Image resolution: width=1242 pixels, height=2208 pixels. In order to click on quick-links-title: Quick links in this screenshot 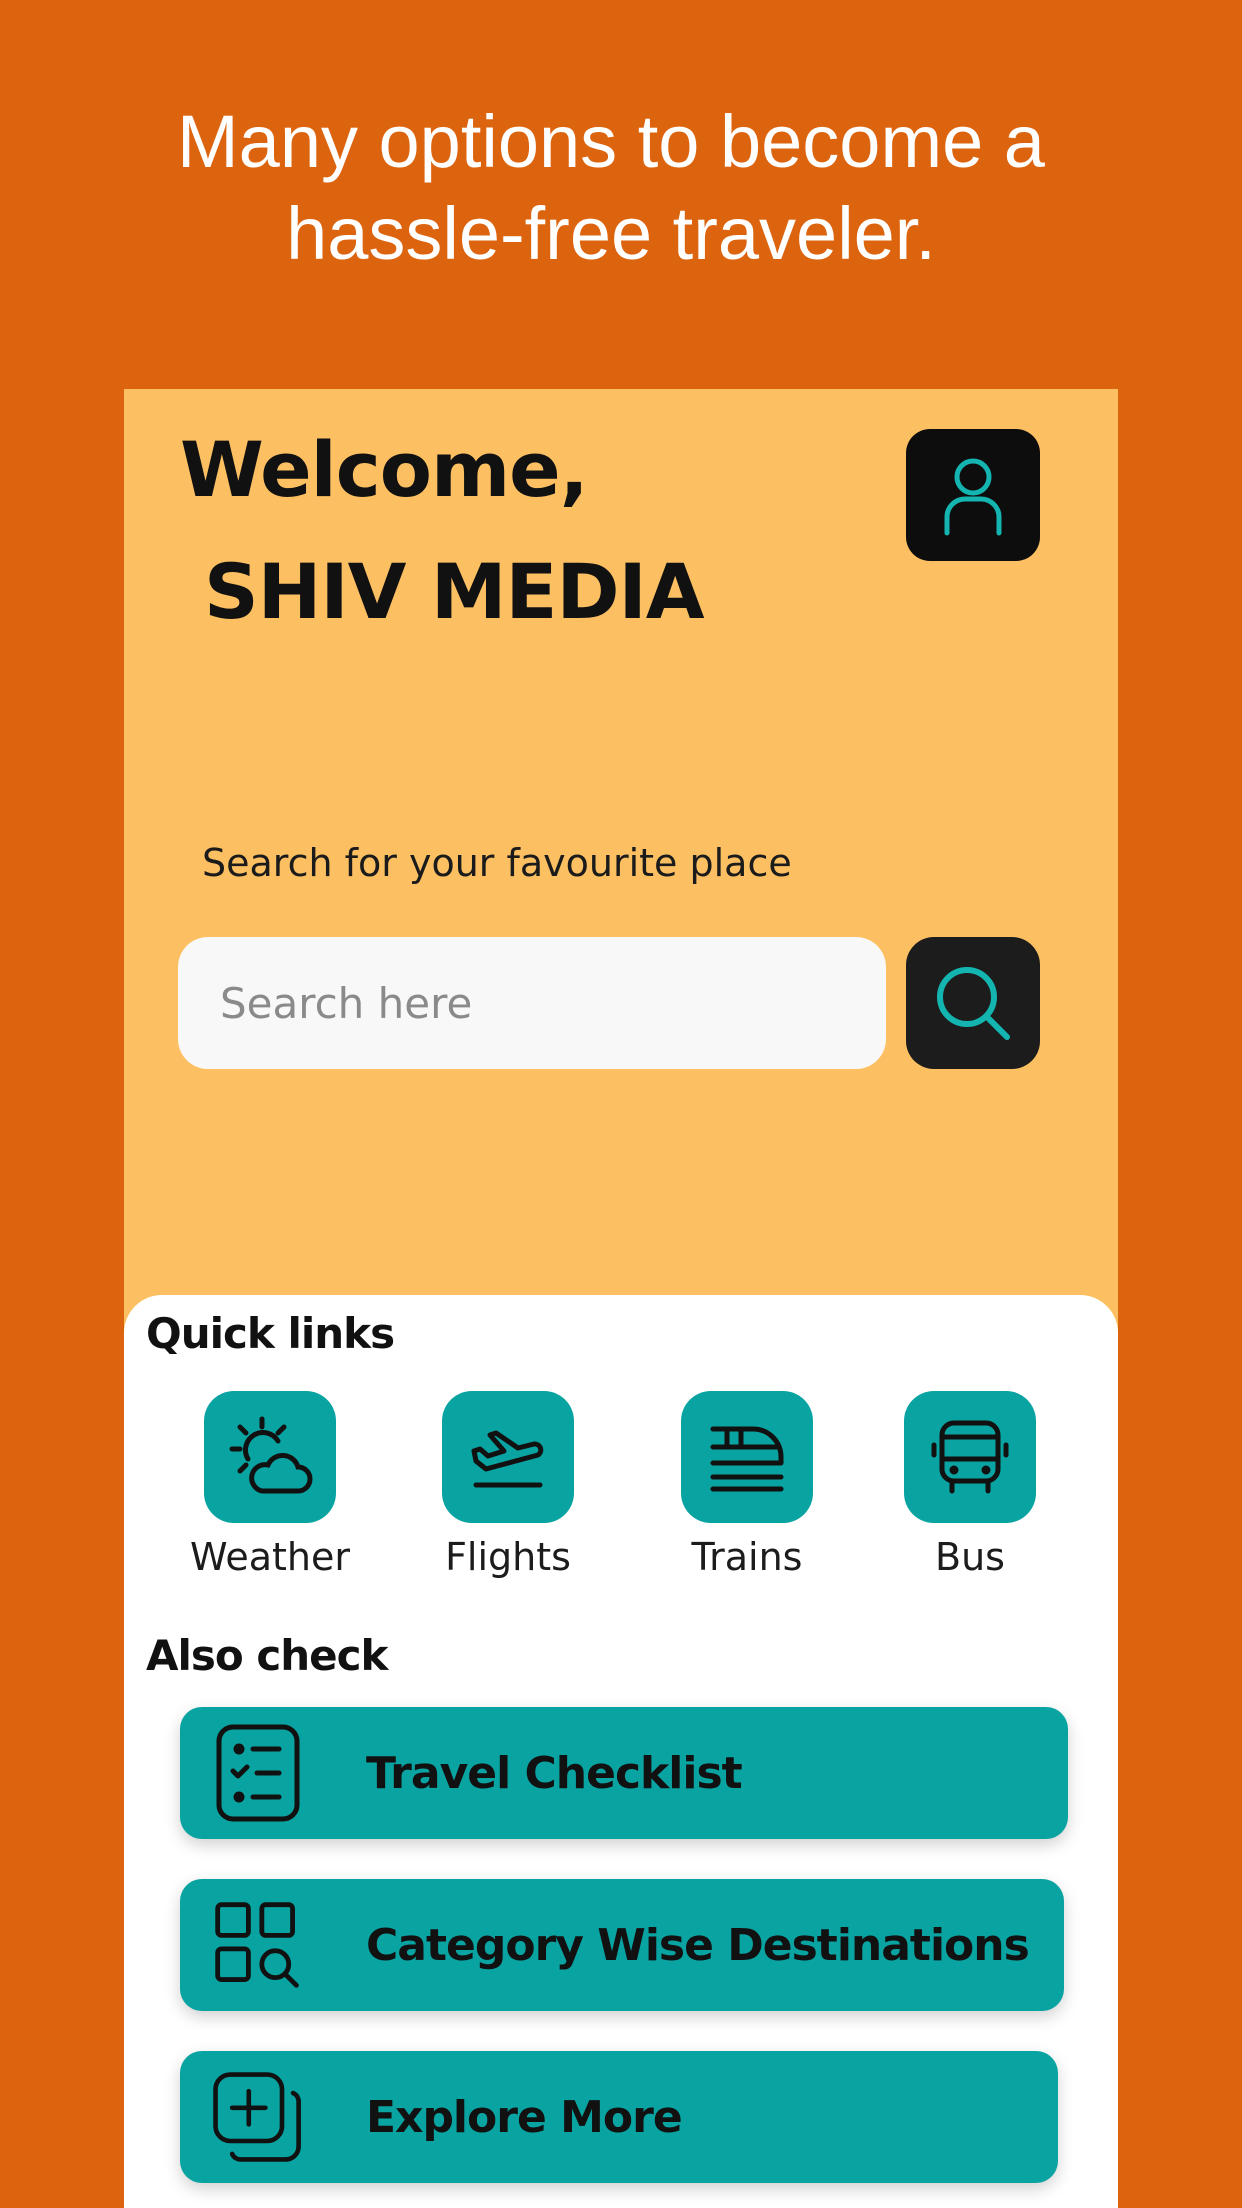, I will do `click(270, 1333)`.